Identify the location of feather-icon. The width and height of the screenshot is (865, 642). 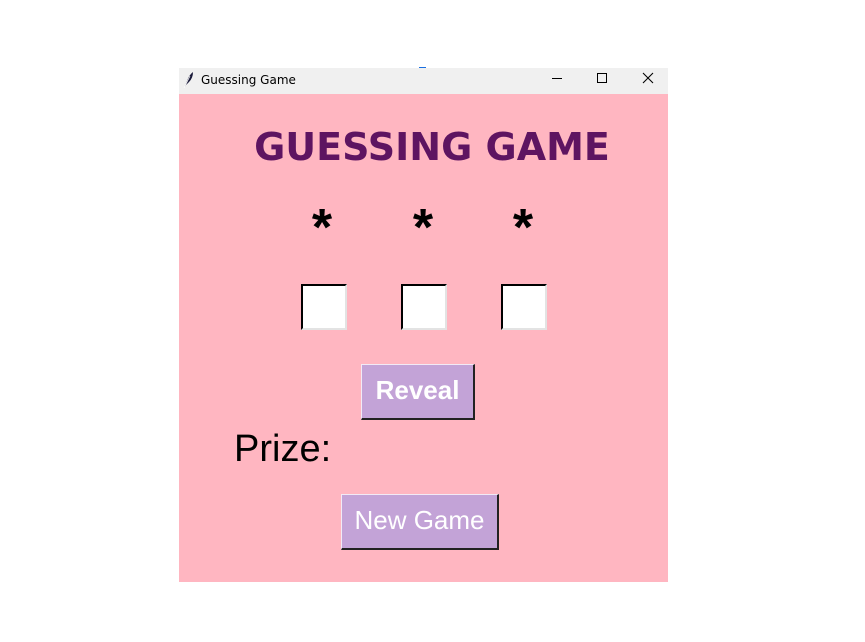
(188, 80).